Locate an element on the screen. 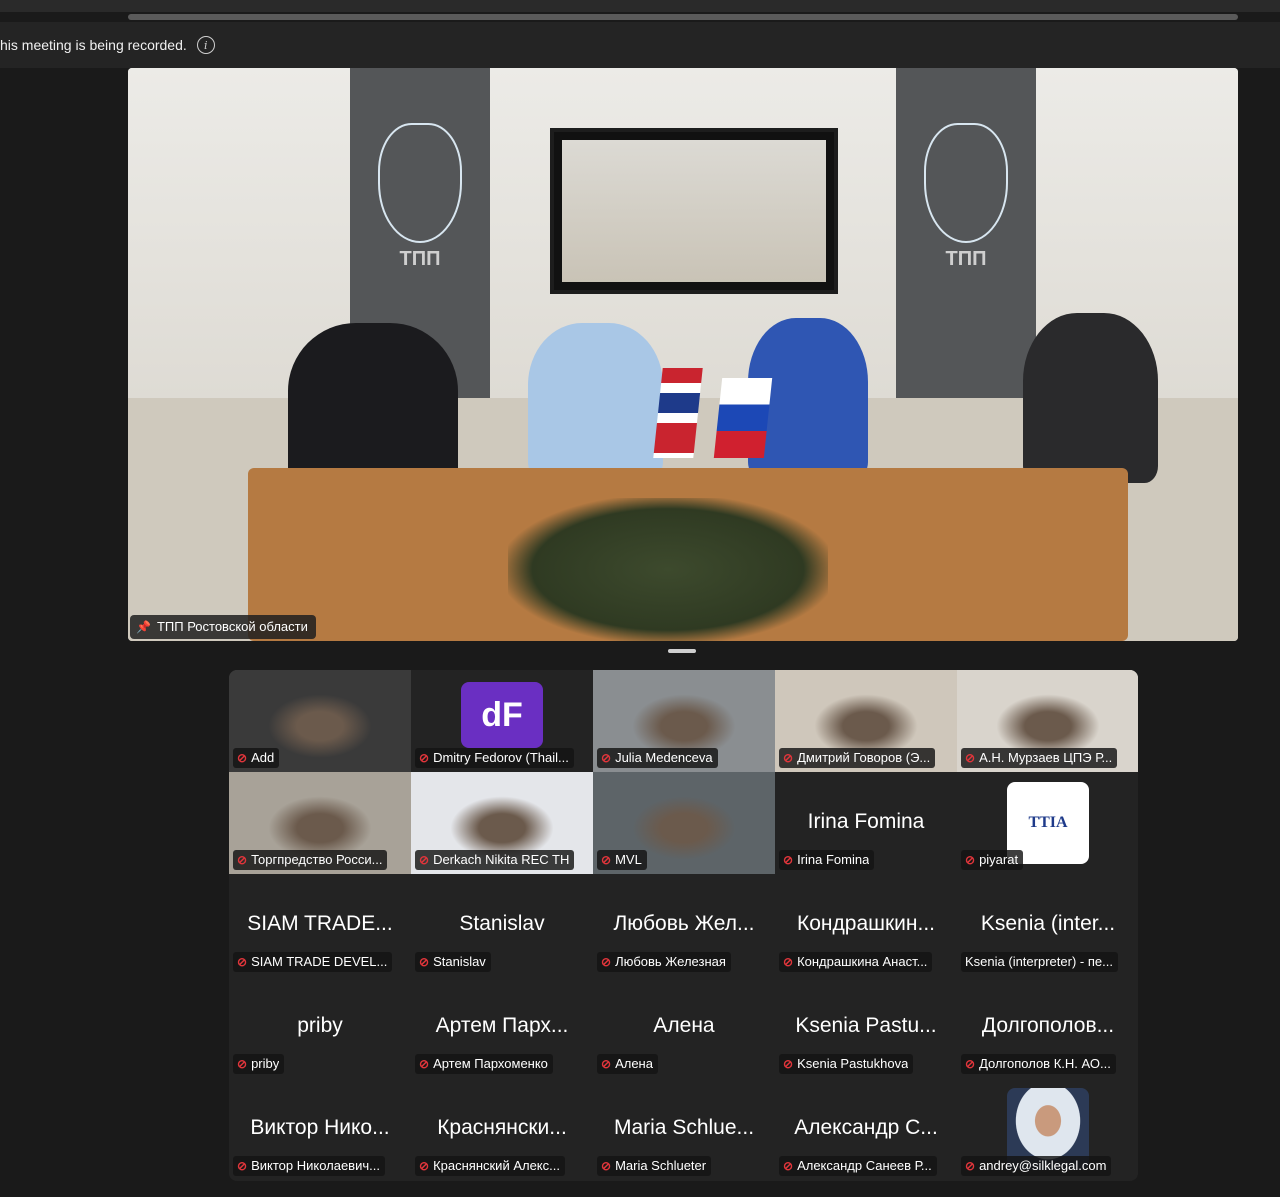  participant-tile: ⊘ Derkach Nikita REC TH is located at coordinates (502, 823).